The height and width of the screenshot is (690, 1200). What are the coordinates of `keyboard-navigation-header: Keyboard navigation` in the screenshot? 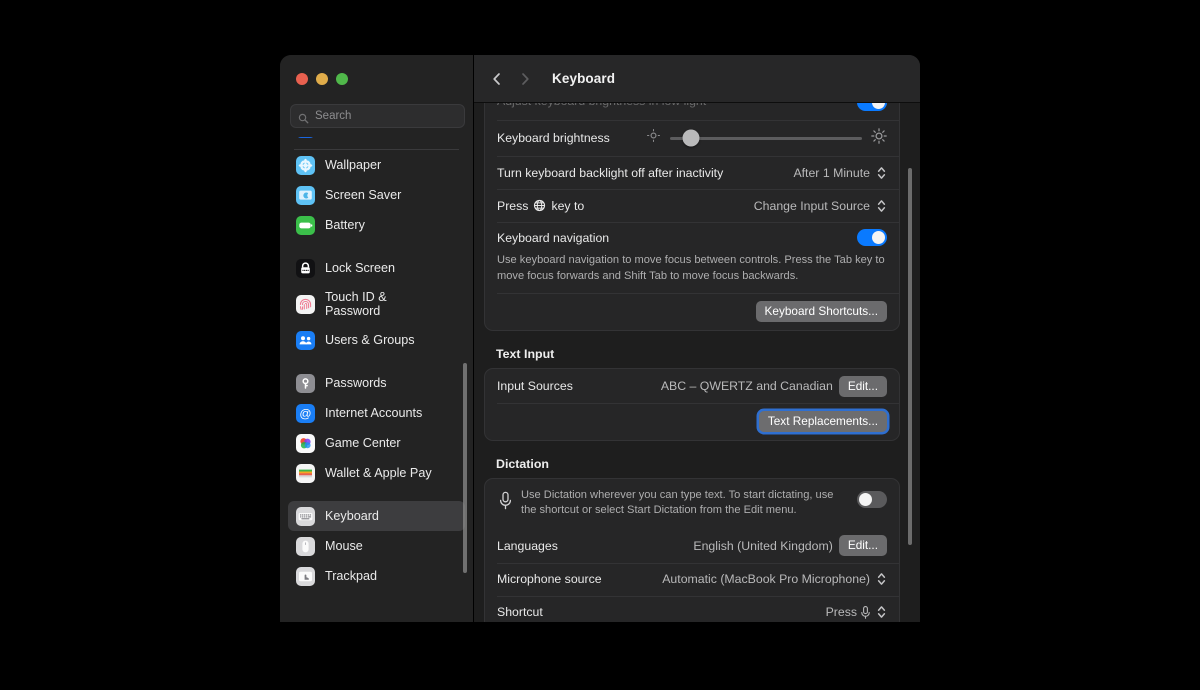 It's located at (692, 237).